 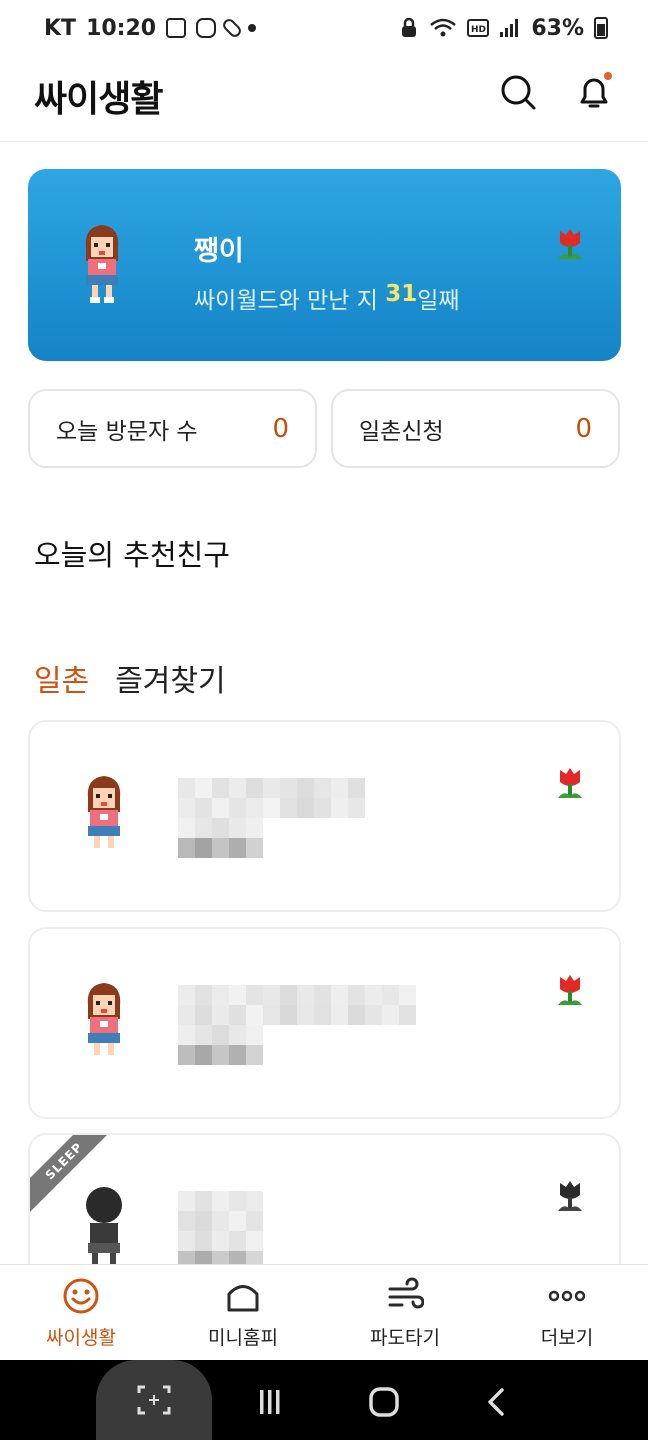 What do you see at coordinates (401, 431) in the screenshot?
I see `ilchon-request-label: 일촌신청` at bounding box center [401, 431].